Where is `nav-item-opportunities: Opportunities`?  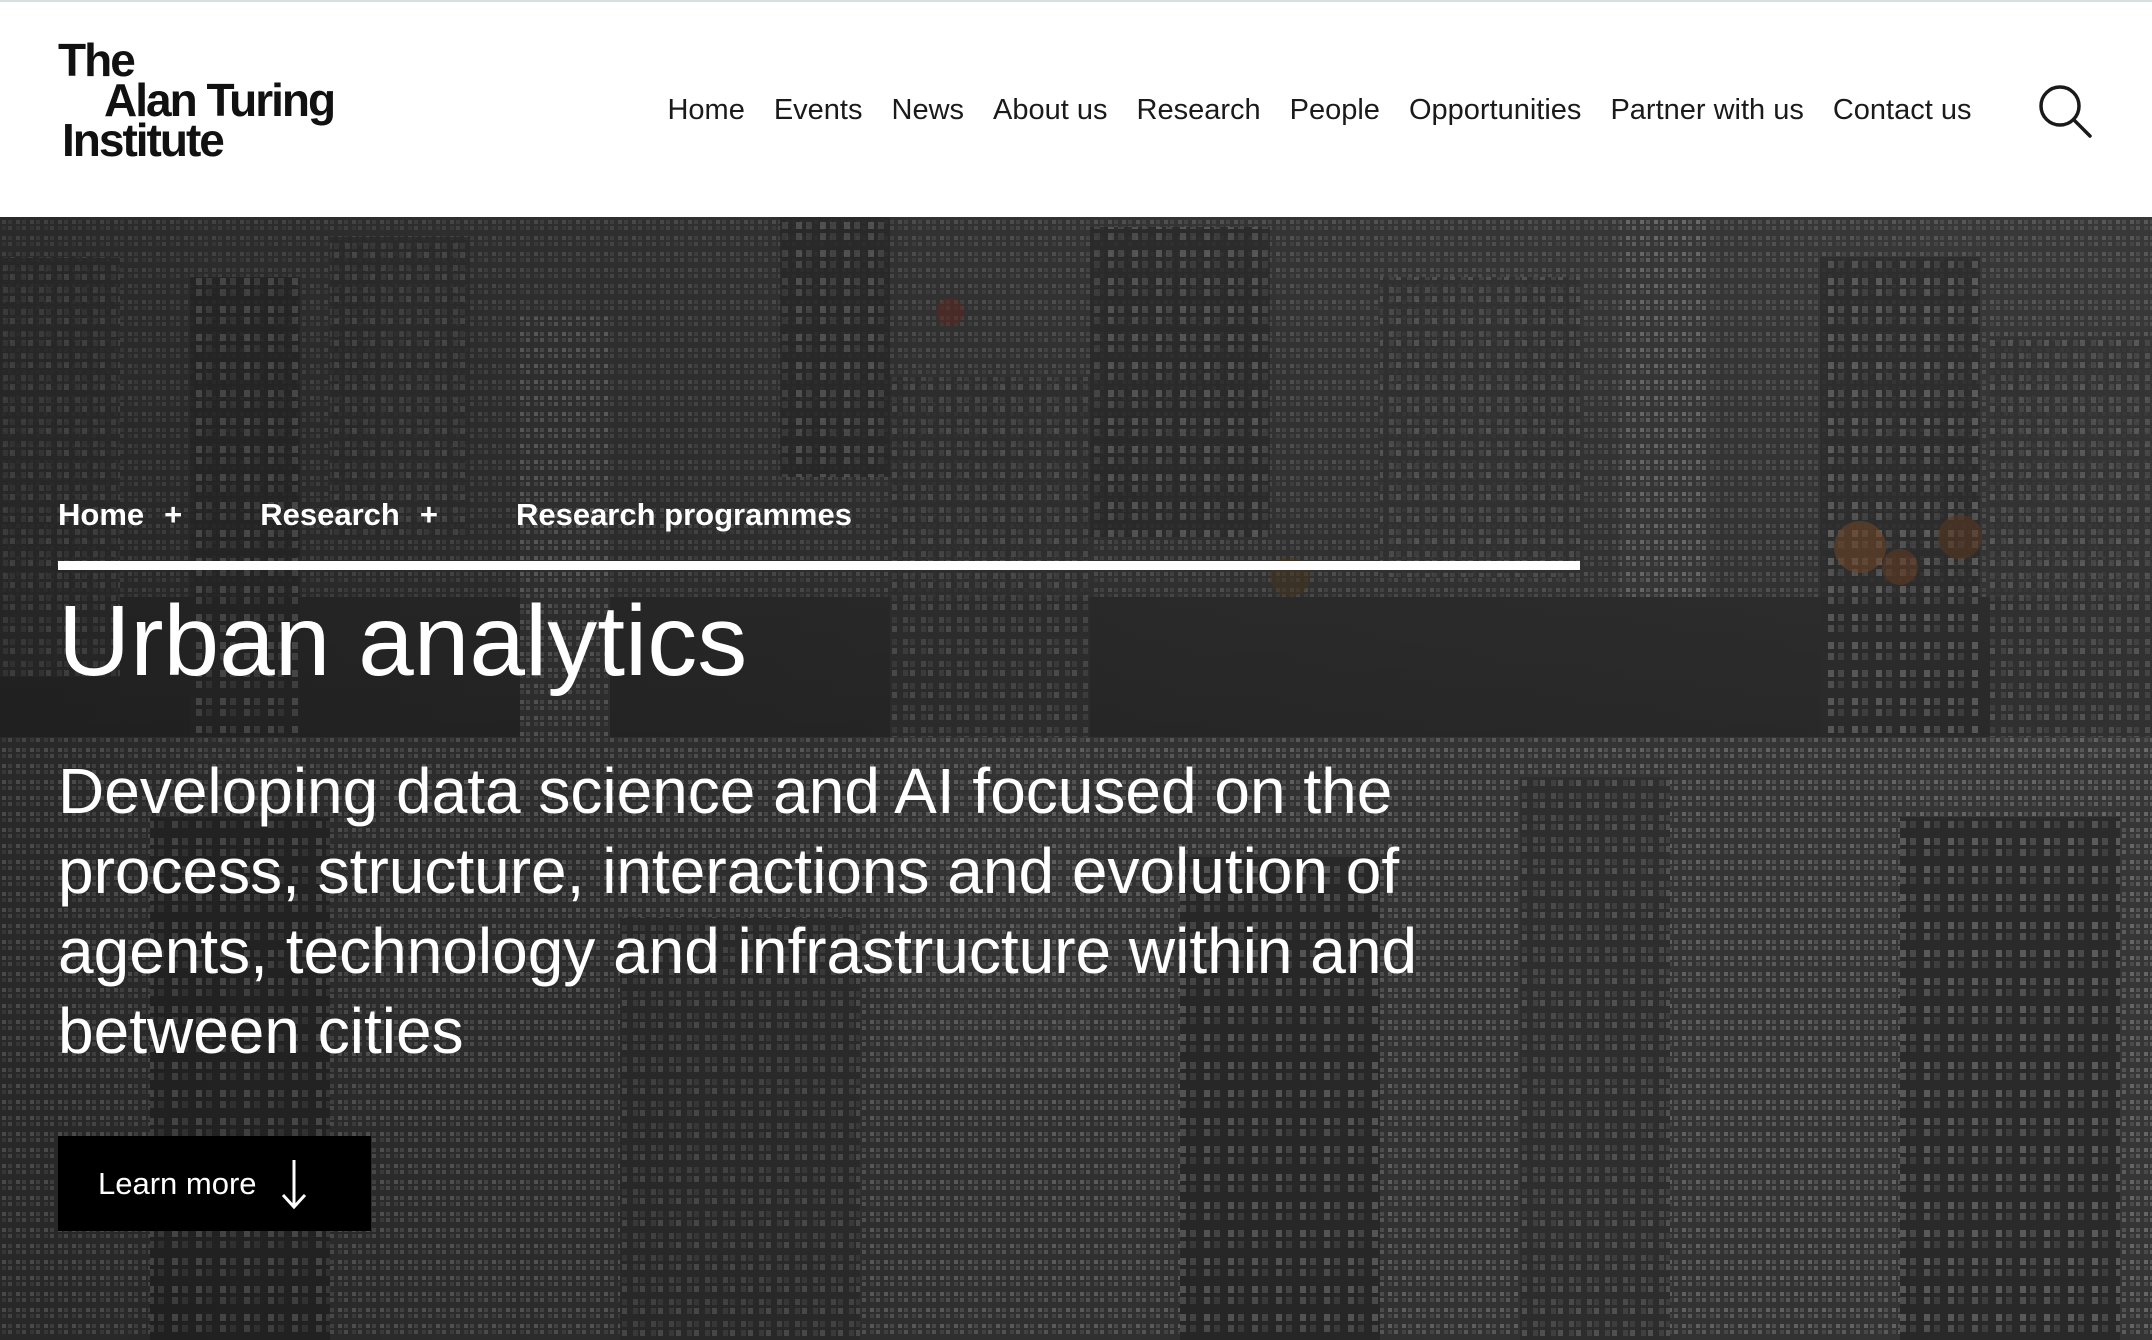
nav-item-opportunities: Opportunities is located at coordinates (1495, 110).